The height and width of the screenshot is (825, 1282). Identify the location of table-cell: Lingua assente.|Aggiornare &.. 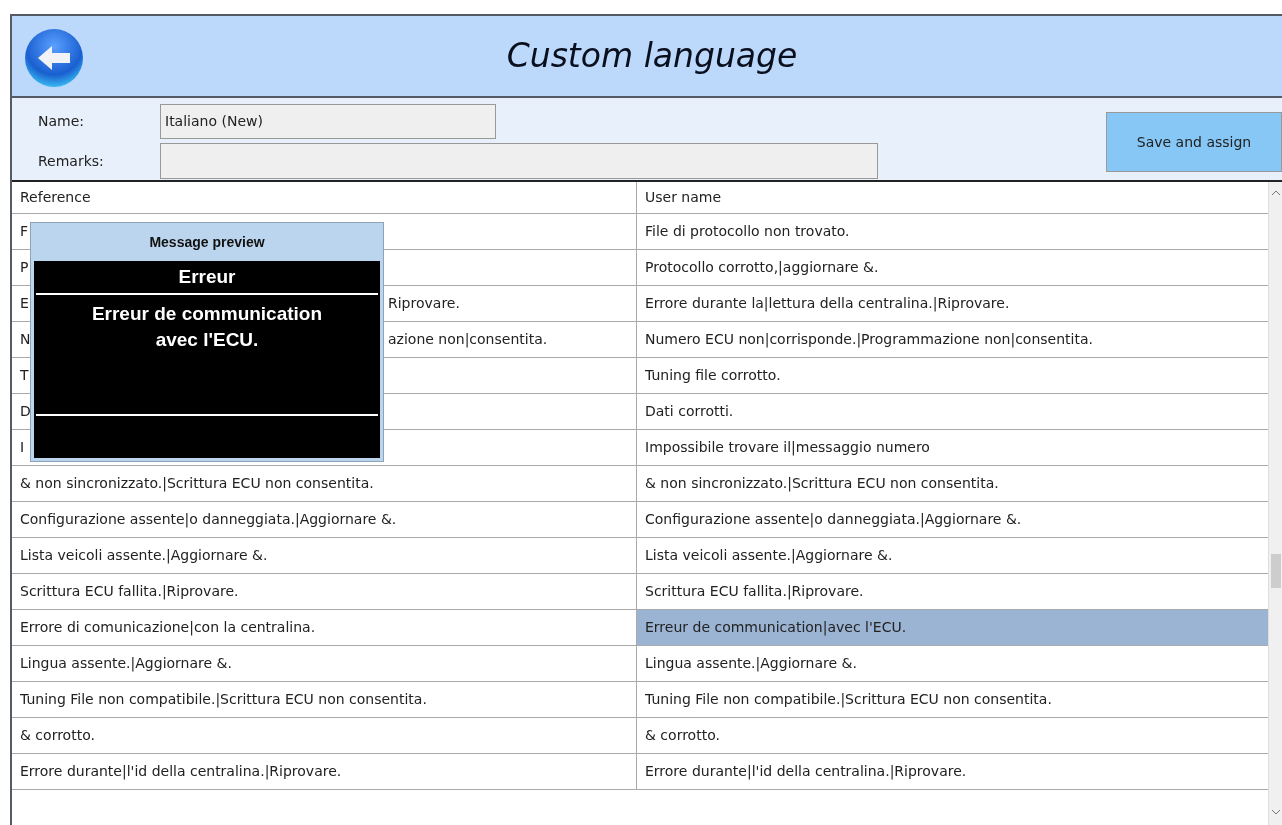
(126, 663).